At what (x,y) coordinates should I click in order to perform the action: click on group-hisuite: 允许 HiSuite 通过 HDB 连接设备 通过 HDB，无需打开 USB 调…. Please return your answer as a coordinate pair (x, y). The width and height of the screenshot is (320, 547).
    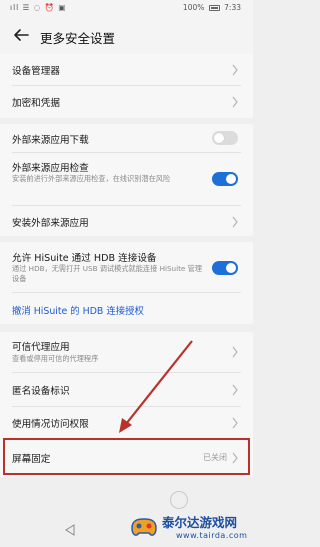
    Looking at the image, I should click on (126, 283).